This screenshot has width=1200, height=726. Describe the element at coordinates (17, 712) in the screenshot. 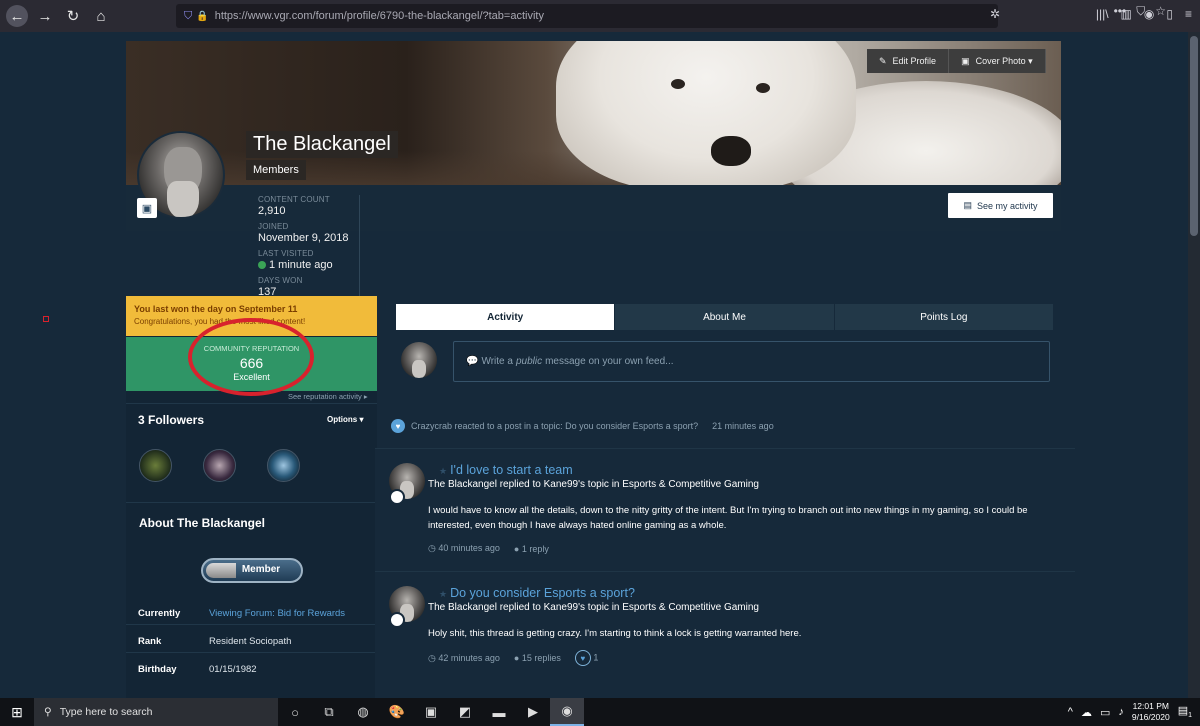

I see `windows-start-icon: ⊞` at that location.